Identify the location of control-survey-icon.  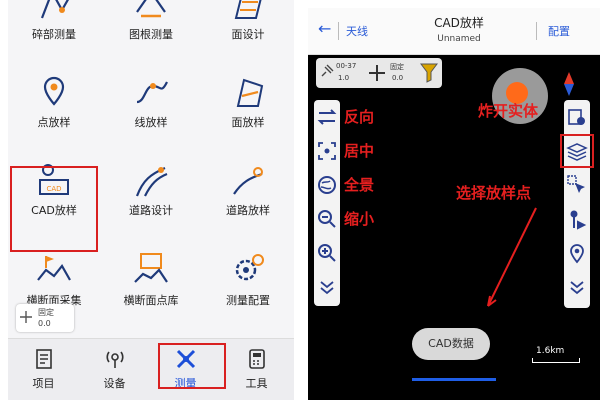
(151, 9).